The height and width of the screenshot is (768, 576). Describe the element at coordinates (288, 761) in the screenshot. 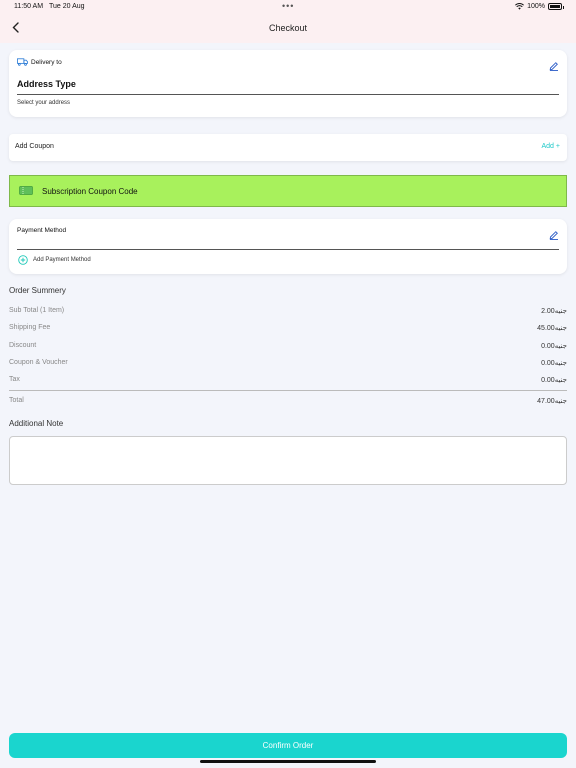

I see `home-indicator` at that location.